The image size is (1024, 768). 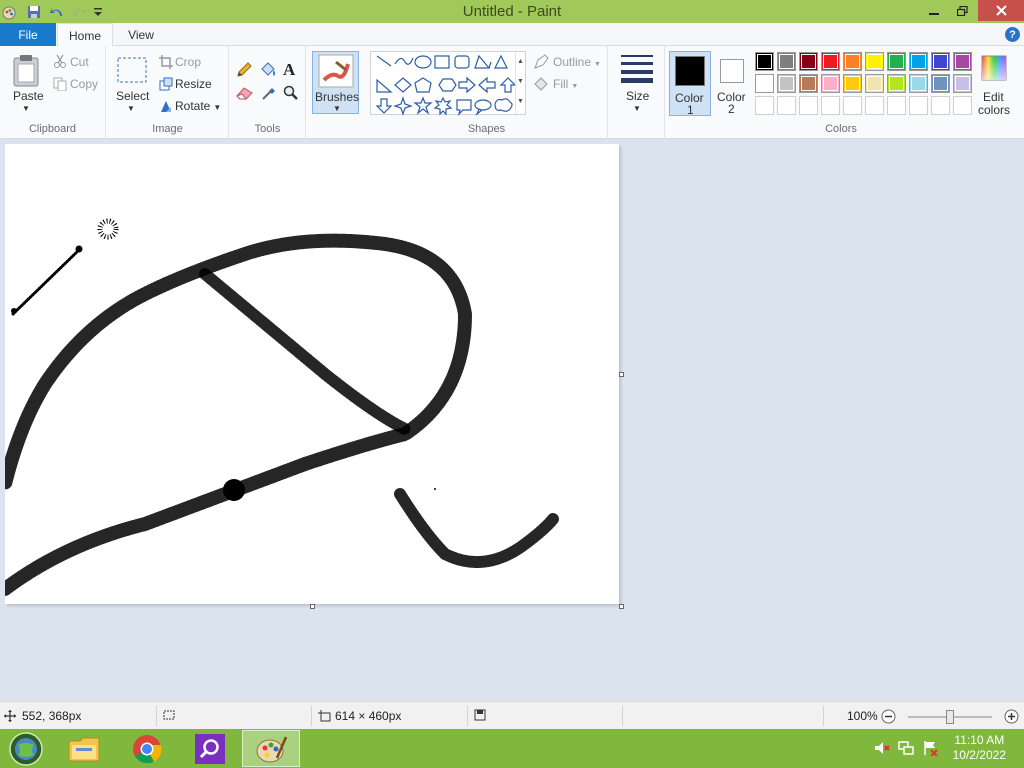 I want to click on brushes-button: Brushes ▼, so click(x=335, y=82).